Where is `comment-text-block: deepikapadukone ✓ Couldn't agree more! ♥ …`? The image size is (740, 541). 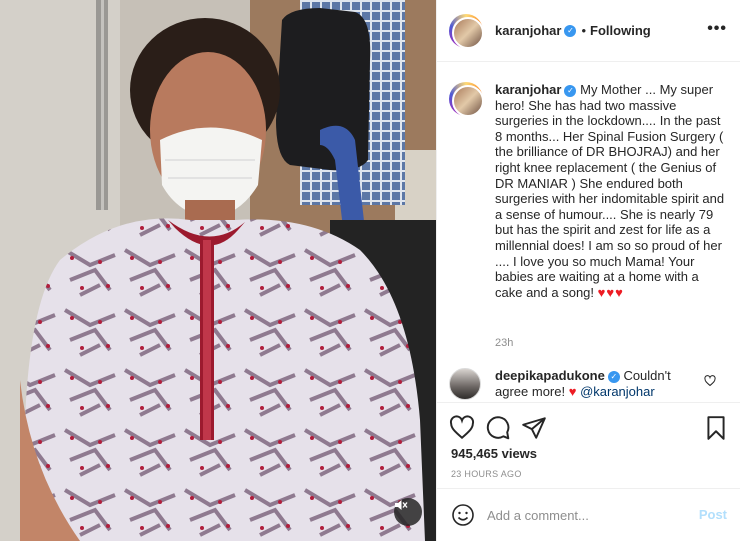
comment-text-block: deepikapadukone ✓ Couldn't agree more! ♥ … is located at coordinates (600, 384).